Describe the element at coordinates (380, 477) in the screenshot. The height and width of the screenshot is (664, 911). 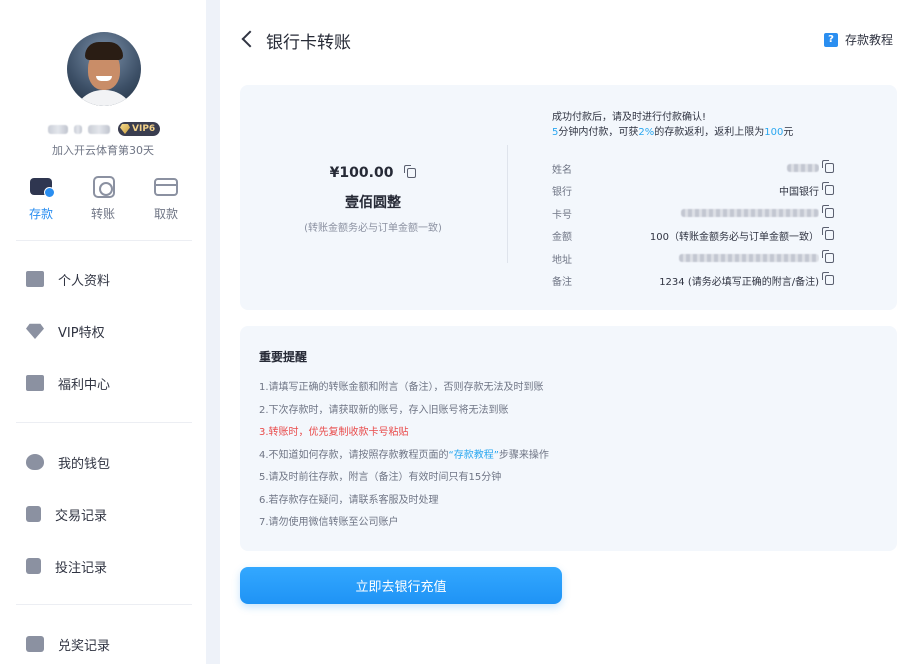
I see `notice-line: 5.请及时前往存款，附言（备注）有效时间只有15分钟` at that location.